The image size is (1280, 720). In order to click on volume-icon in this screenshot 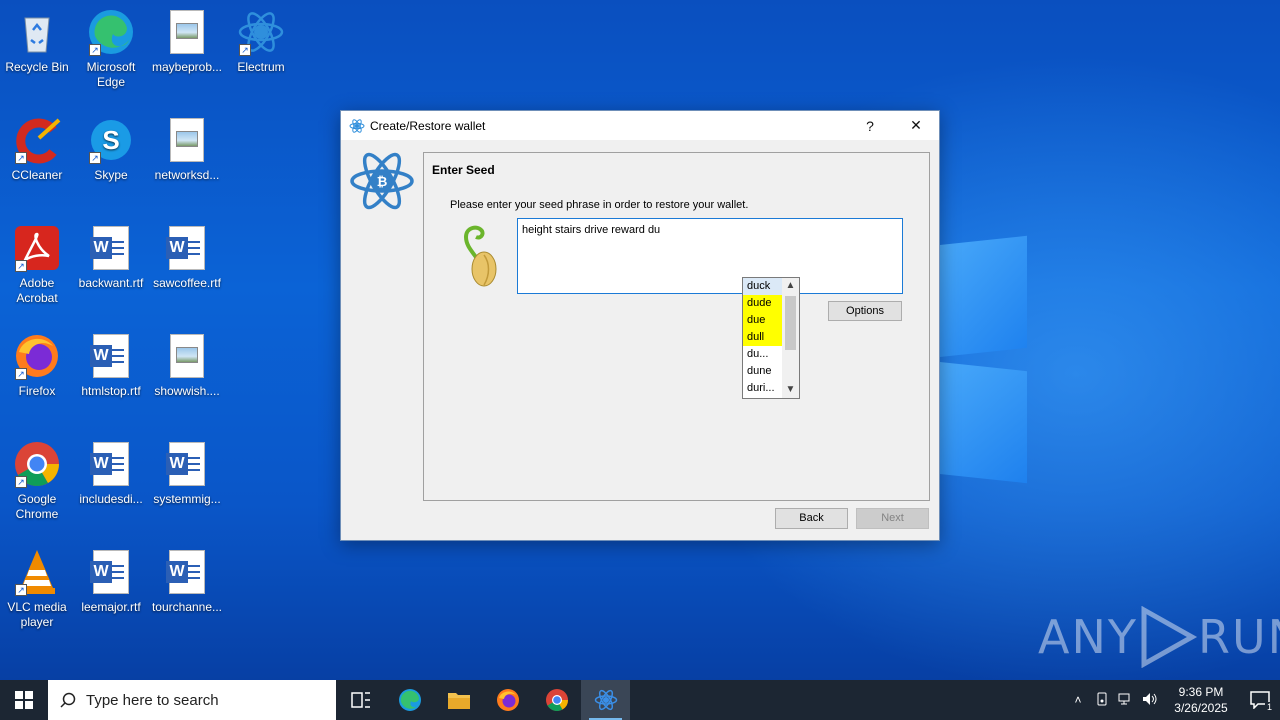, I will do `click(1150, 700)`.